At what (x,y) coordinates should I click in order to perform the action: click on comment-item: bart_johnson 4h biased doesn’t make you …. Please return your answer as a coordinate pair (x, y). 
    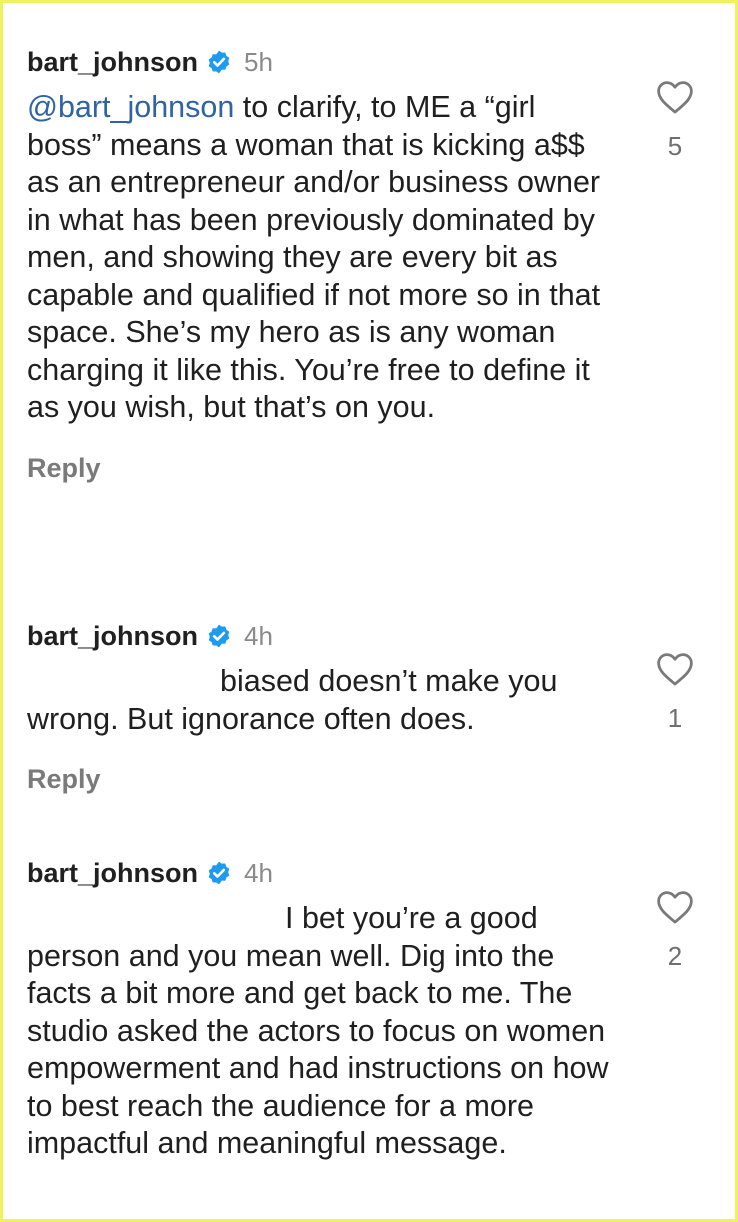
    Looking at the image, I should click on (372, 707).